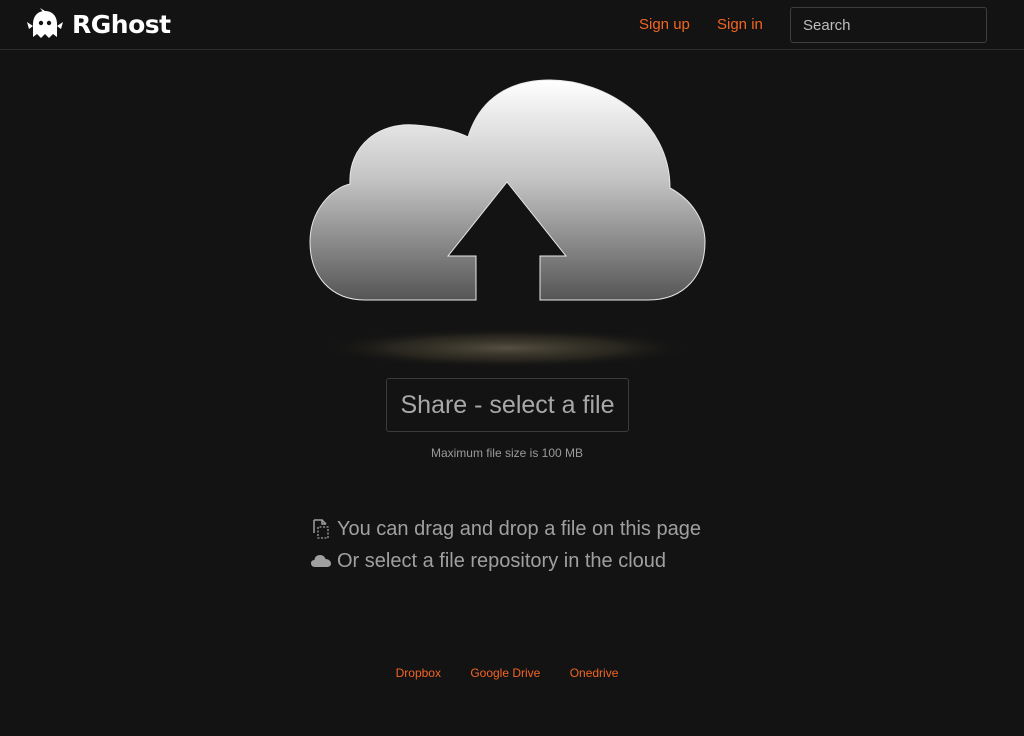  I want to click on sign-in-link: Sign in, so click(740, 25).